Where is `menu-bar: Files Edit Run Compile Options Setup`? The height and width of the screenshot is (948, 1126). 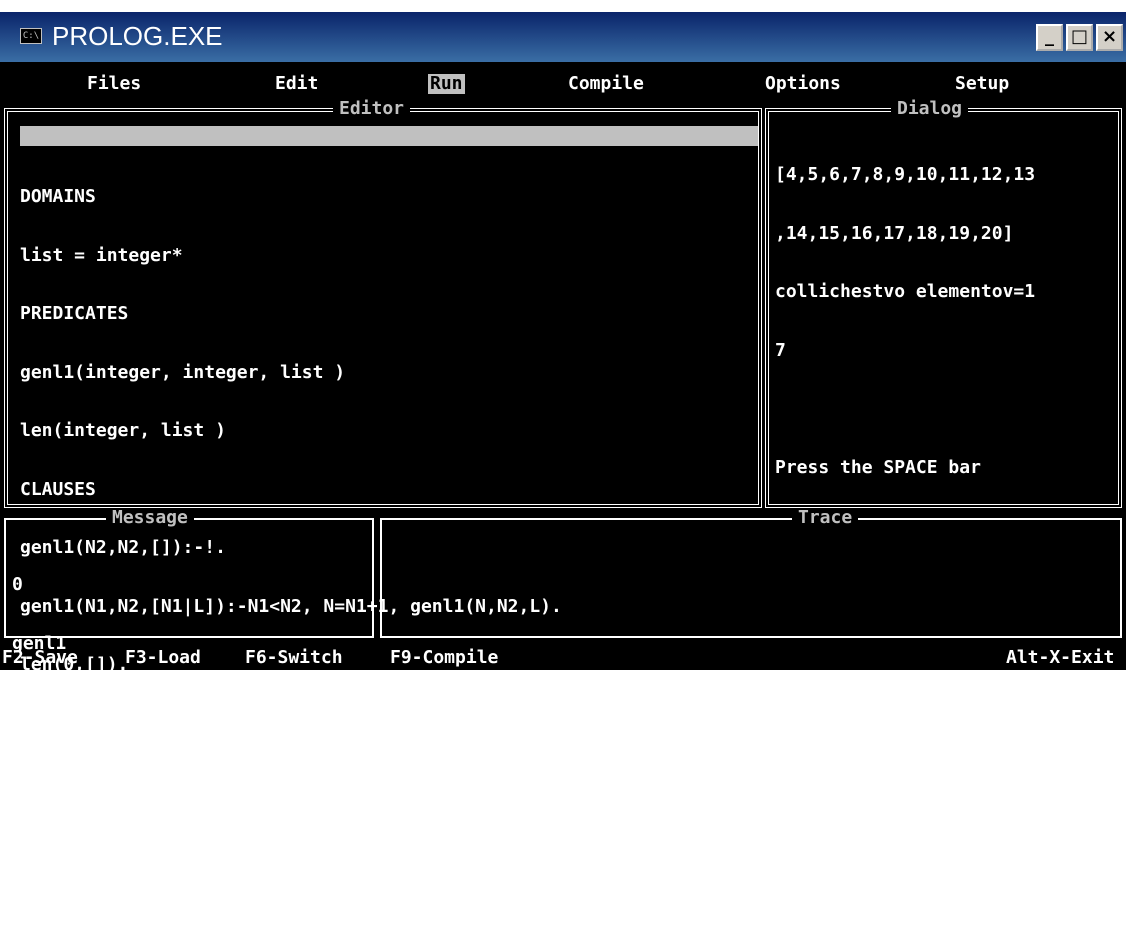 menu-bar: Files Edit Run Compile Options Setup is located at coordinates (563, 84).